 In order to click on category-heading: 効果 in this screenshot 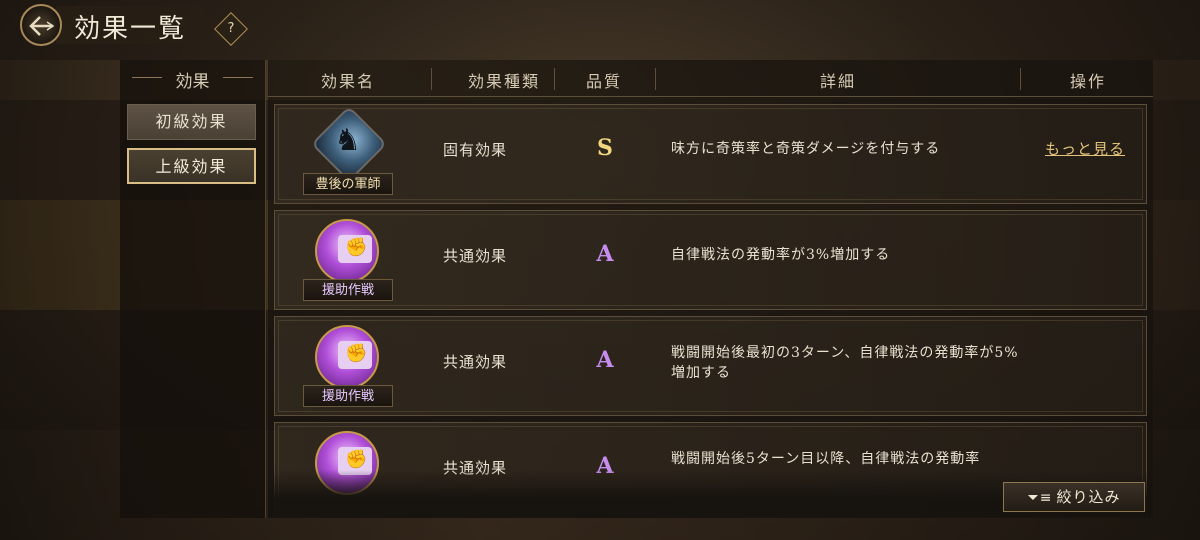, I will do `click(192, 78)`.